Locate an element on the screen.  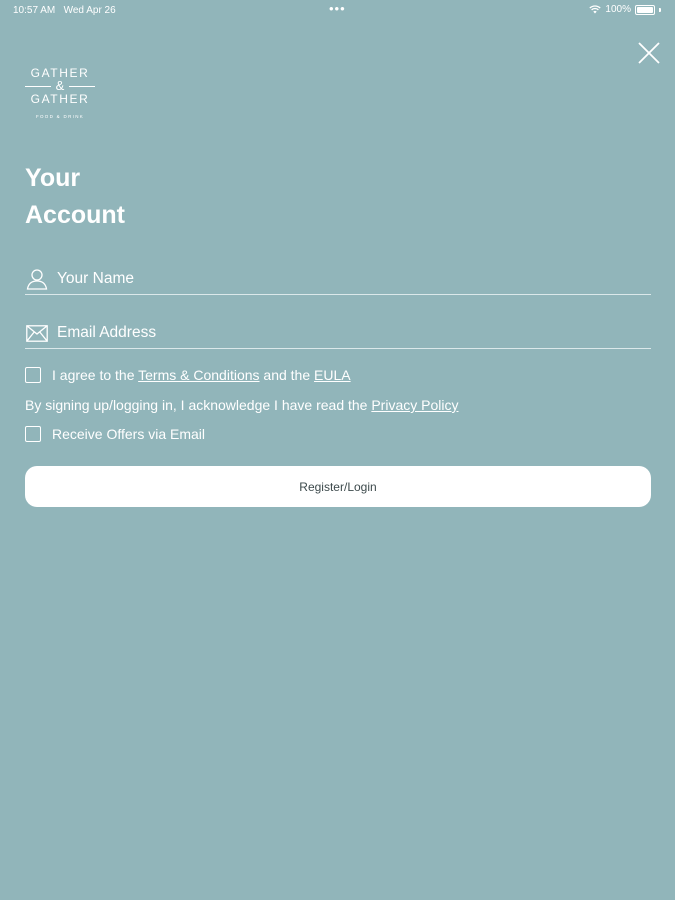
battery-icon is located at coordinates (645, 9).